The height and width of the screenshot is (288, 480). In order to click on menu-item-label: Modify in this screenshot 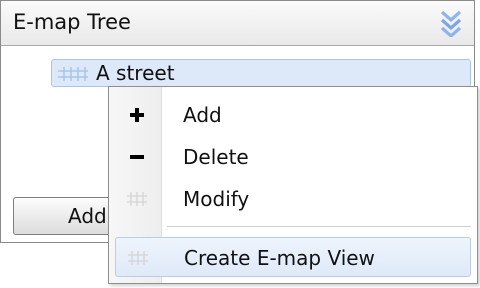, I will do `click(216, 199)`.